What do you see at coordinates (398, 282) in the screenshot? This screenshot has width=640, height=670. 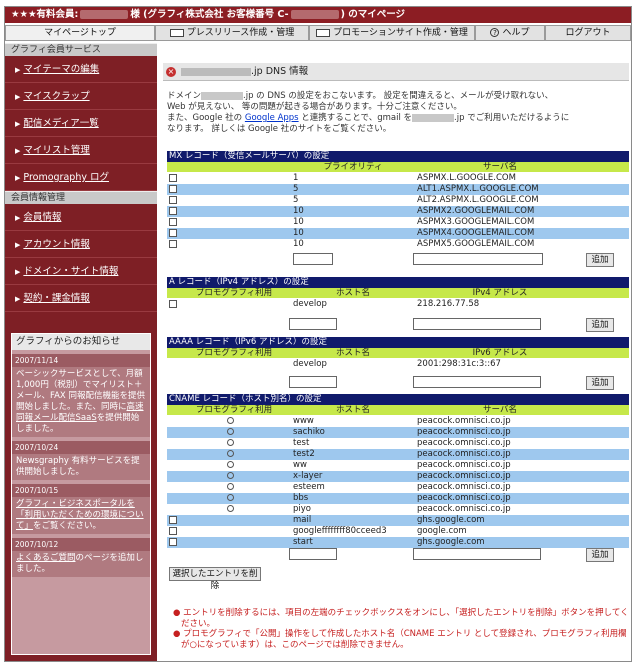 I see `a-record-section-header: A レコード（IPv4 アドレス）の設定` at bounding box center [398, 282].